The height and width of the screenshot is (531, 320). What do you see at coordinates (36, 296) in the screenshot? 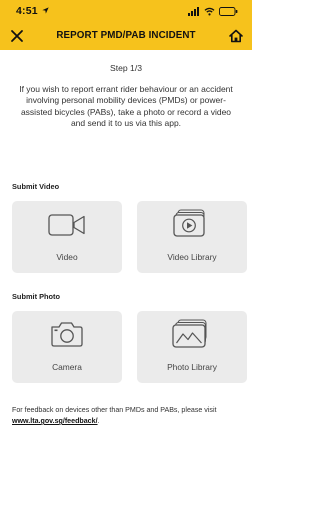
I see `submit-photo-label: Submit Photo` at bounding box center [36, 296].